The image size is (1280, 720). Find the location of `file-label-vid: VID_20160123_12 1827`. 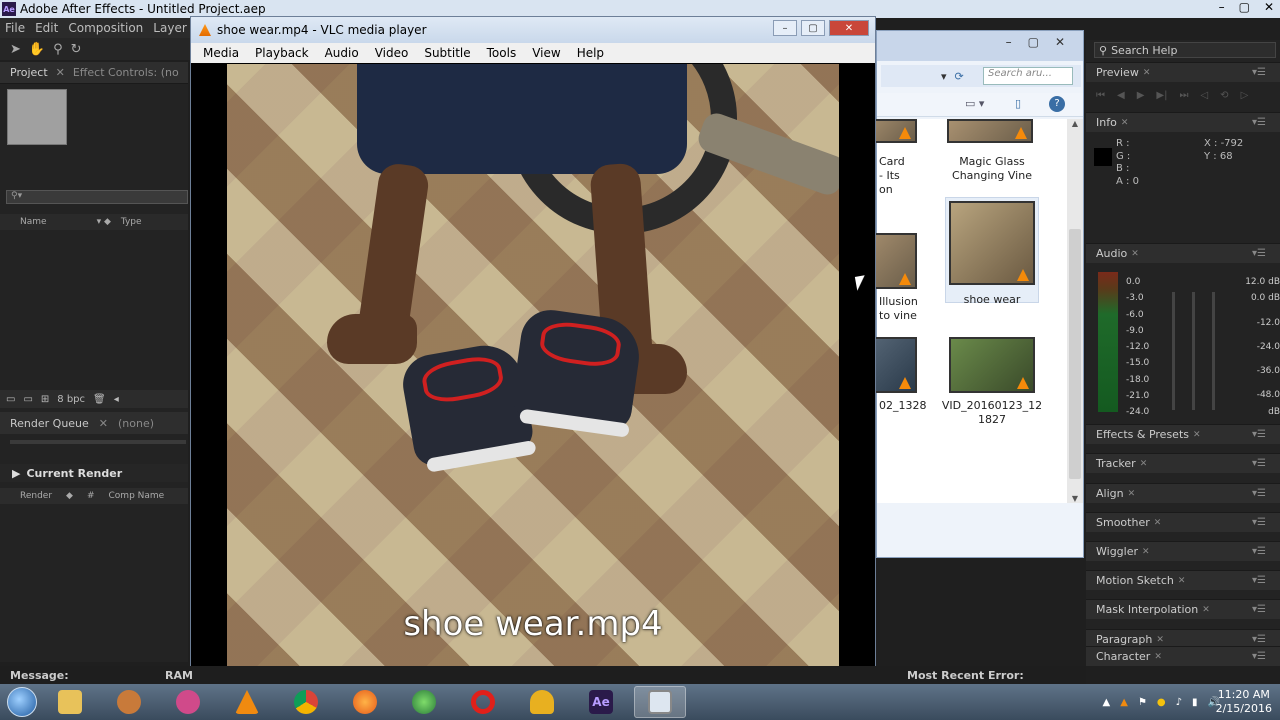

file-label-vid: VID_20160123_12 1827 is located at coordinates (992, 413).